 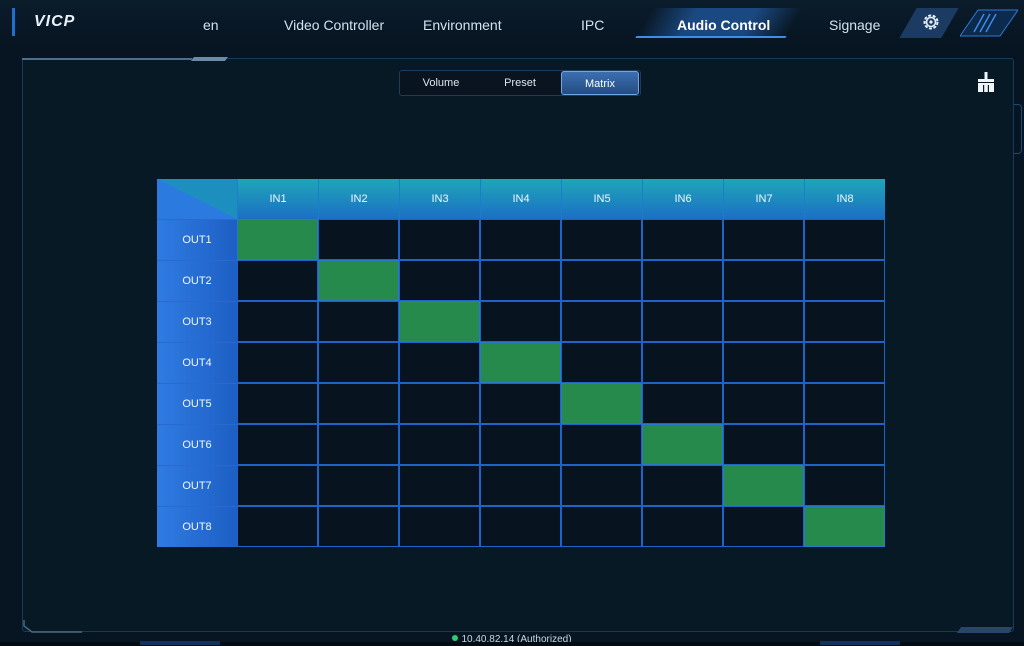 I want to click on input-header: IN2, so click(x=358, y=199).